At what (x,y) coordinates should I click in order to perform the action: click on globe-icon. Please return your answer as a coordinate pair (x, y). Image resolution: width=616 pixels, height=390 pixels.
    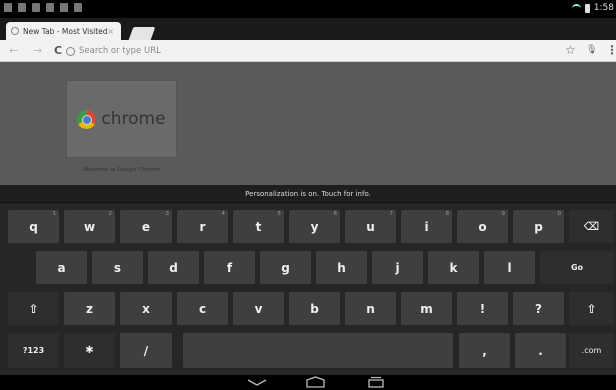
    Looking at the image, I should click on (70, 51).